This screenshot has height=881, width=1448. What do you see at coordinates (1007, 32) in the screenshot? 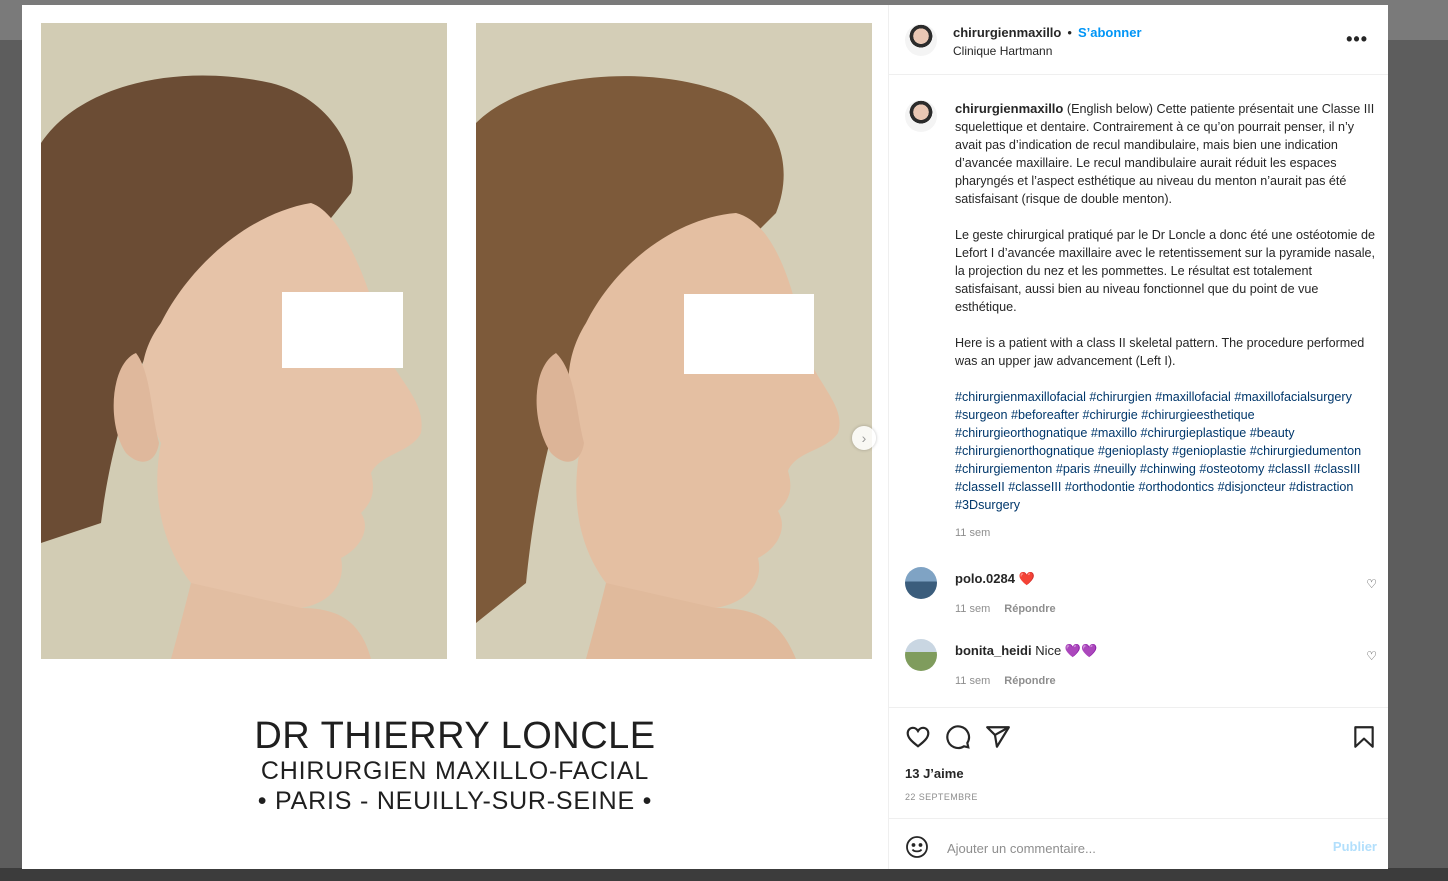
I see `author-username: chirurgienmaxillo` at bounding box center [1007, 32].